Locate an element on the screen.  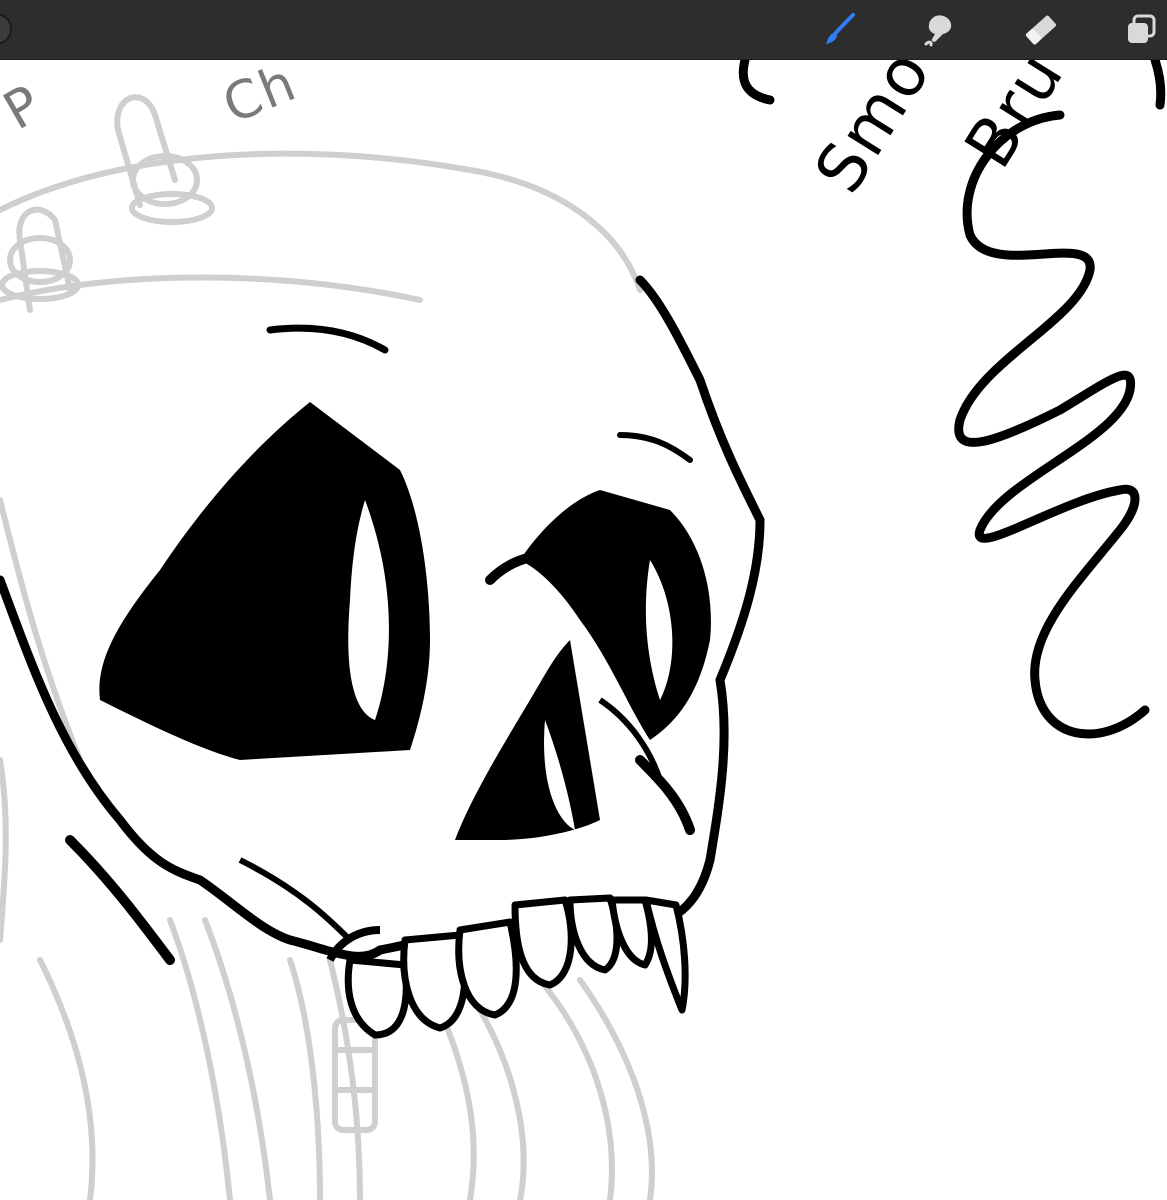
brush-tool-button is located at coordinates (840, 30).